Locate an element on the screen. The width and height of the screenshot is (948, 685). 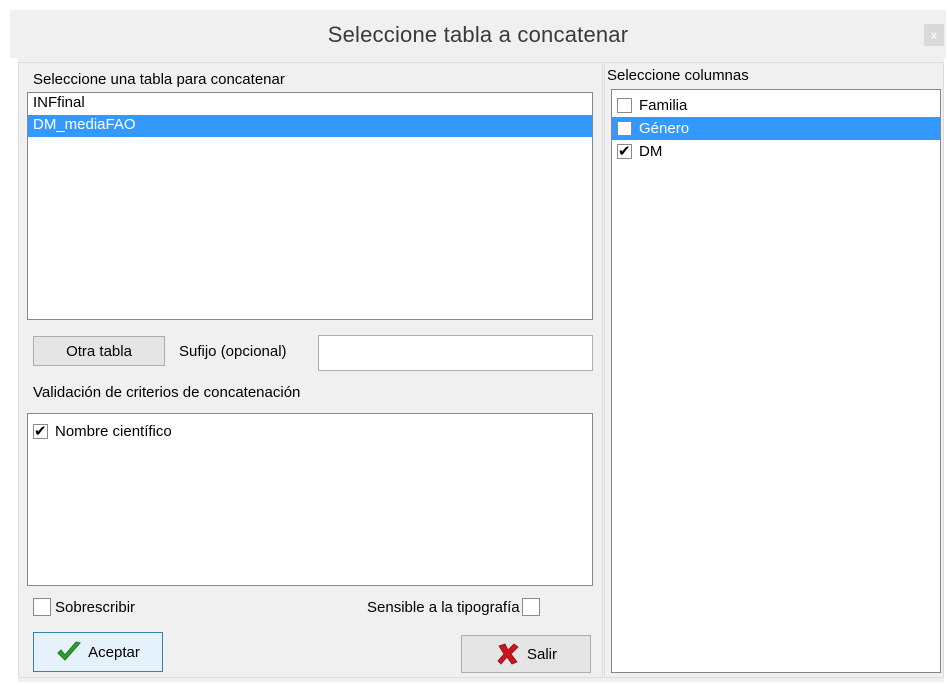
accept-label: Aceptar is located at coordinates (114, 652).